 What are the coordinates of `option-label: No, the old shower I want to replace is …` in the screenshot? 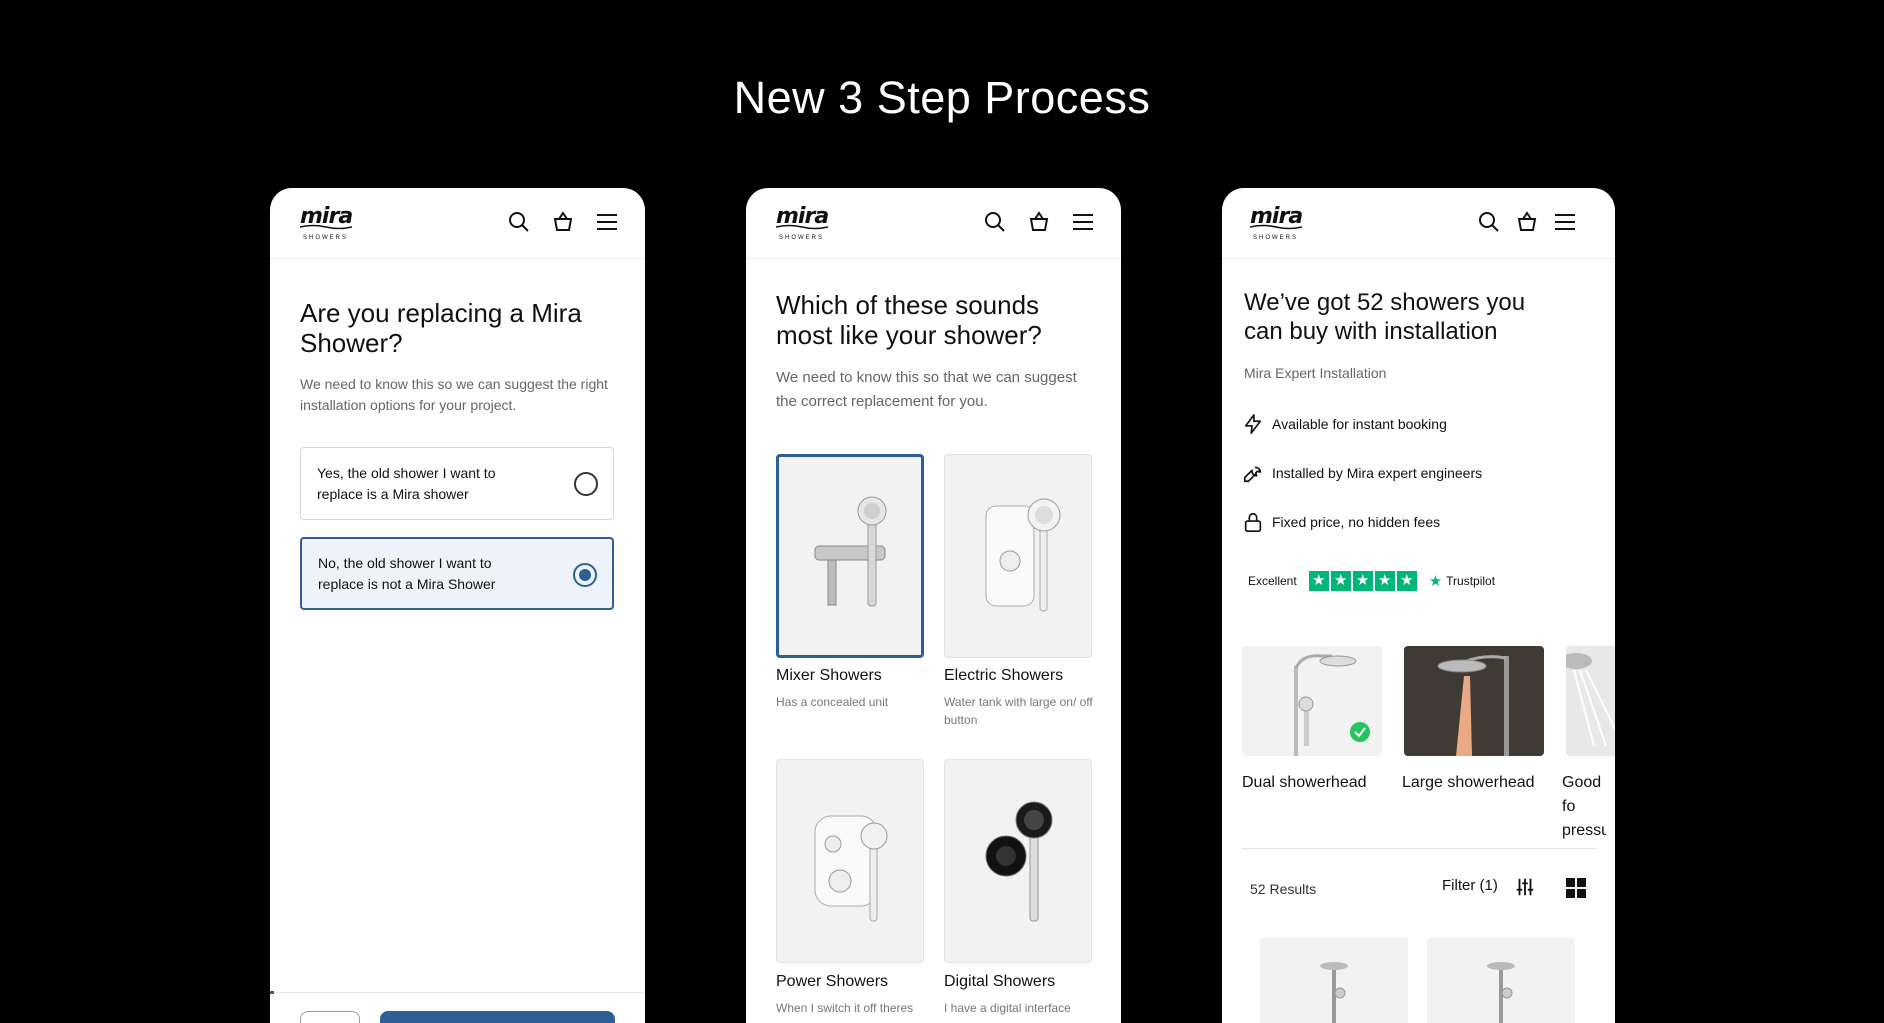 It's located at (407, 573).